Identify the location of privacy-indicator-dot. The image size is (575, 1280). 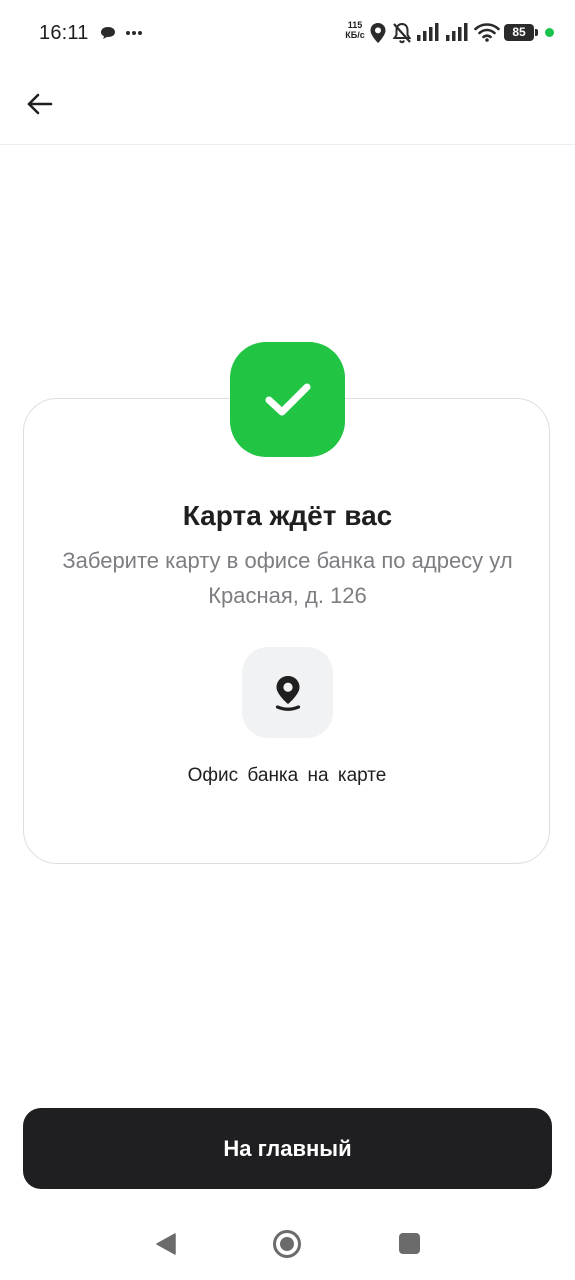
(549, 32).